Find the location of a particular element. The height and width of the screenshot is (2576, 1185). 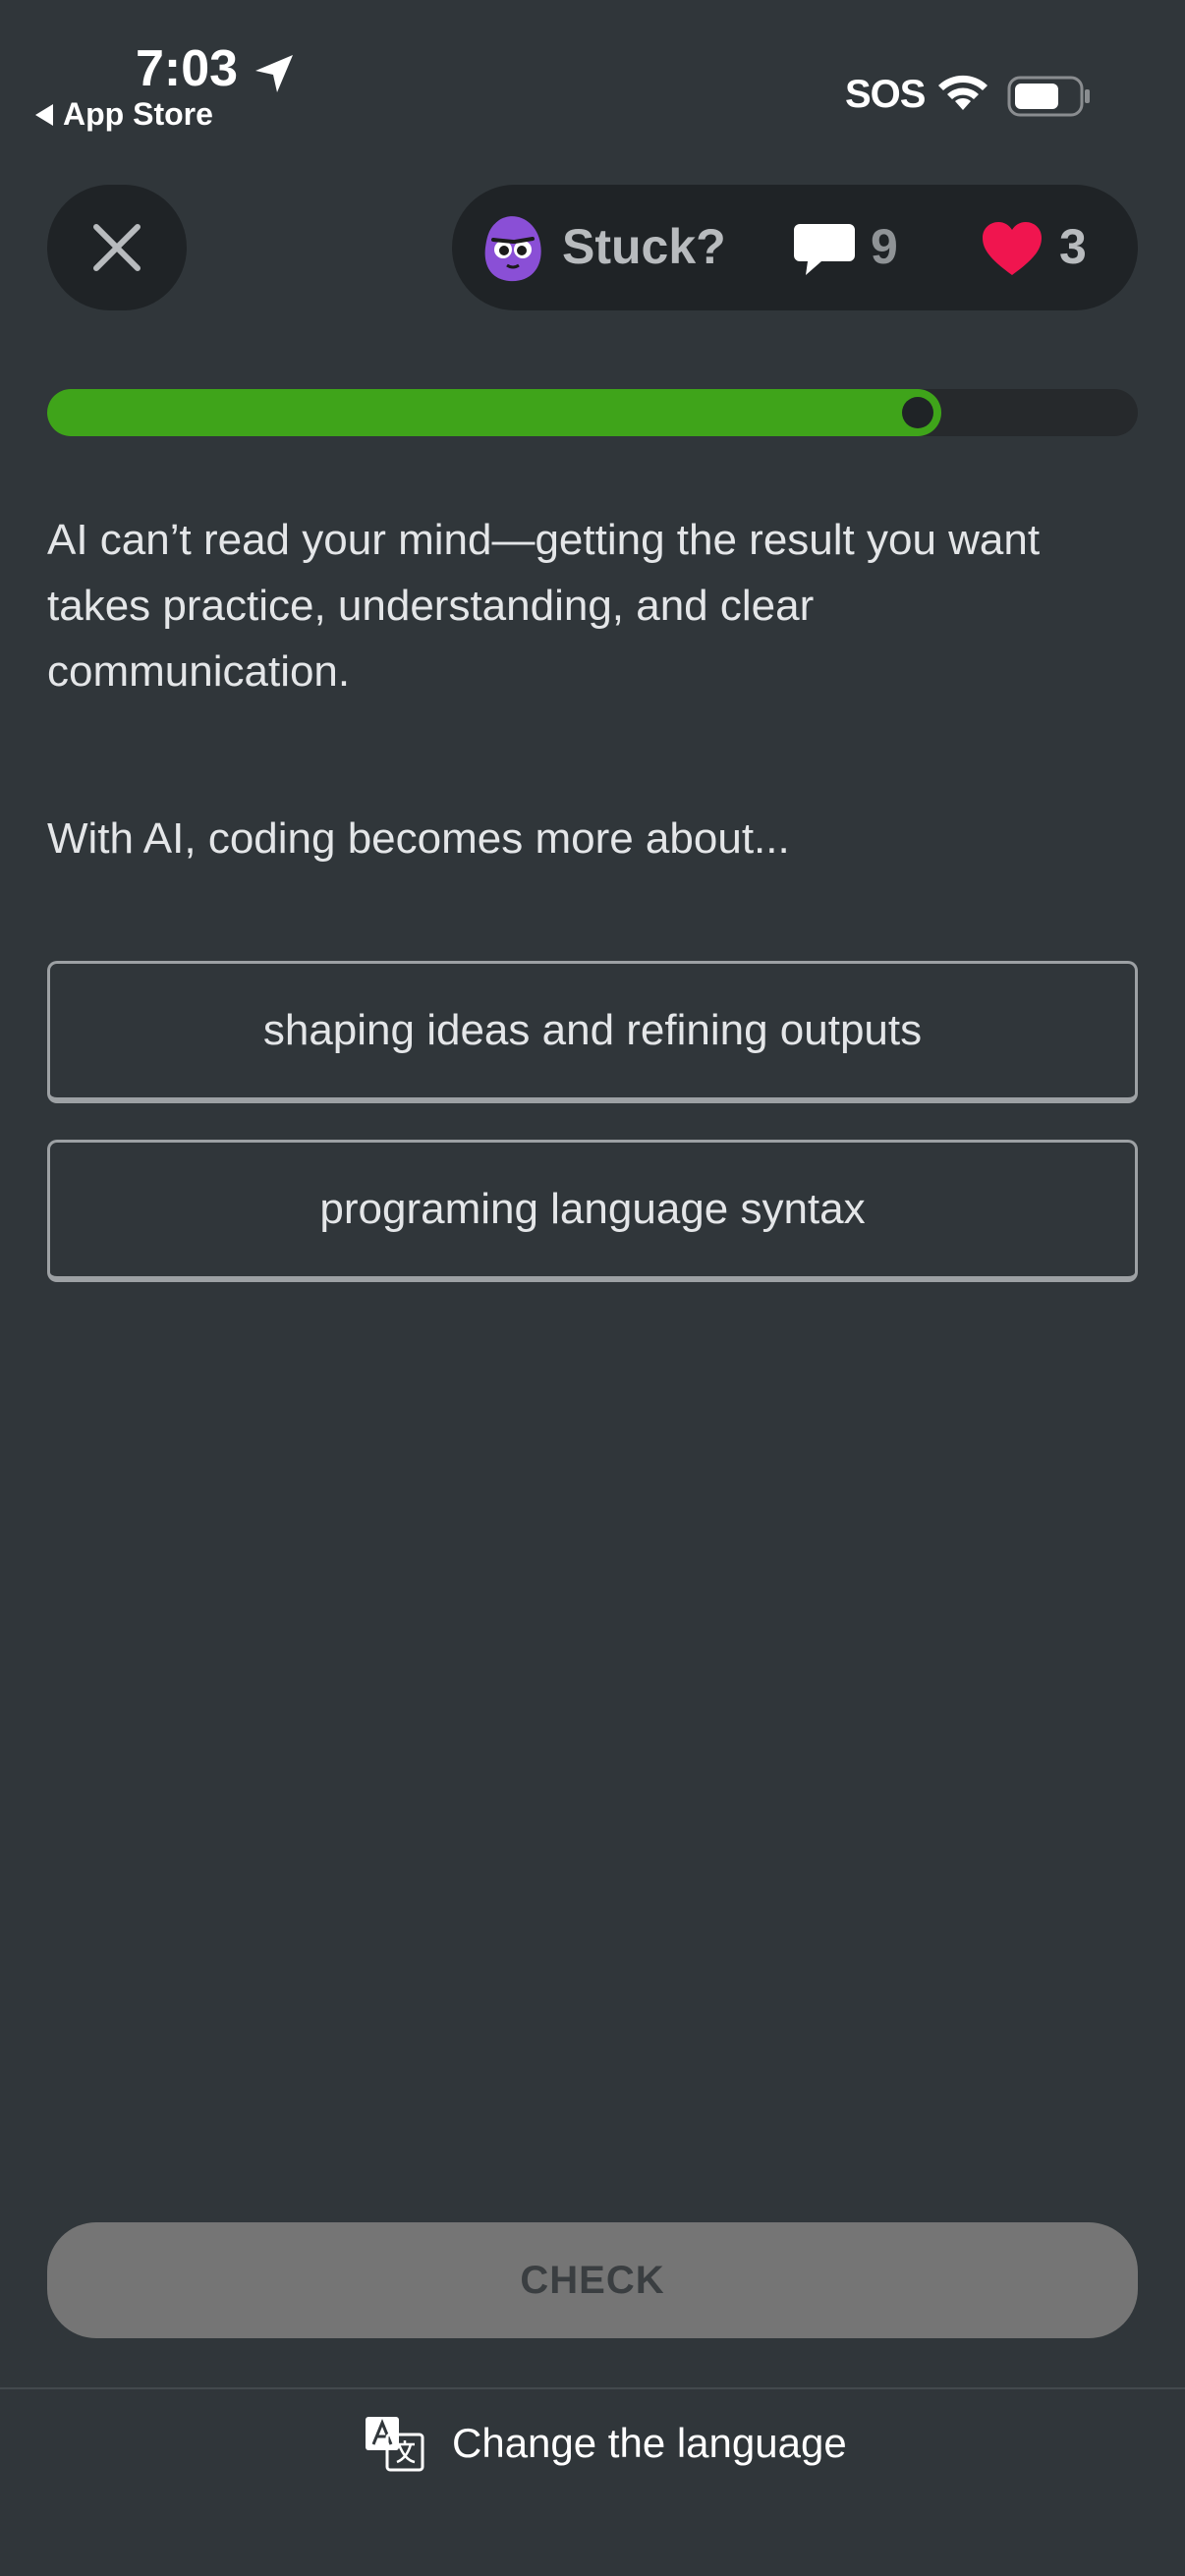

stuck-label: Stuck? is located at coordinates (644, 246).